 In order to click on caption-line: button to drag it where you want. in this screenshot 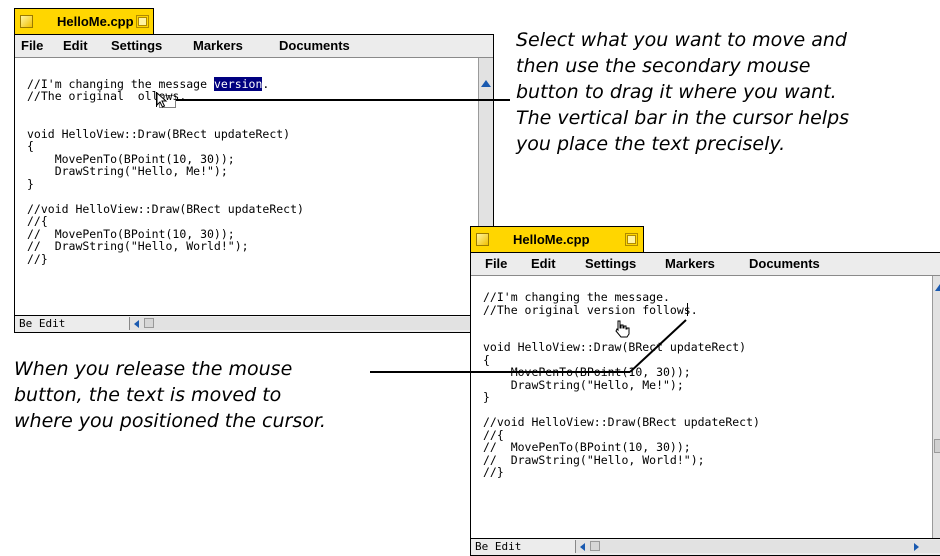, I will do `click(676, 92)`.